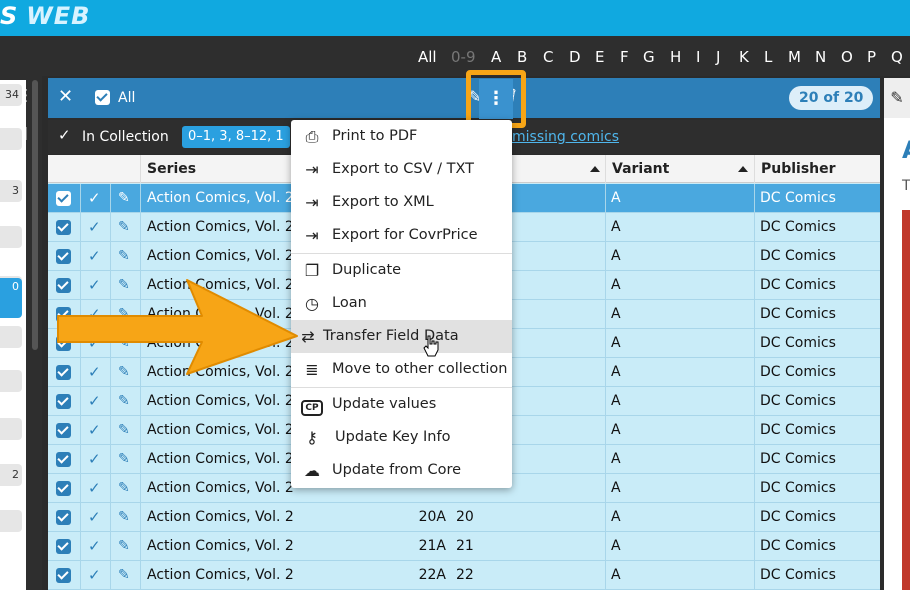 This screenshot has height=590, width=910. Describe the element at coordinates (680, 169) in the screenshot. I see `column-variant: Variant` at that location.